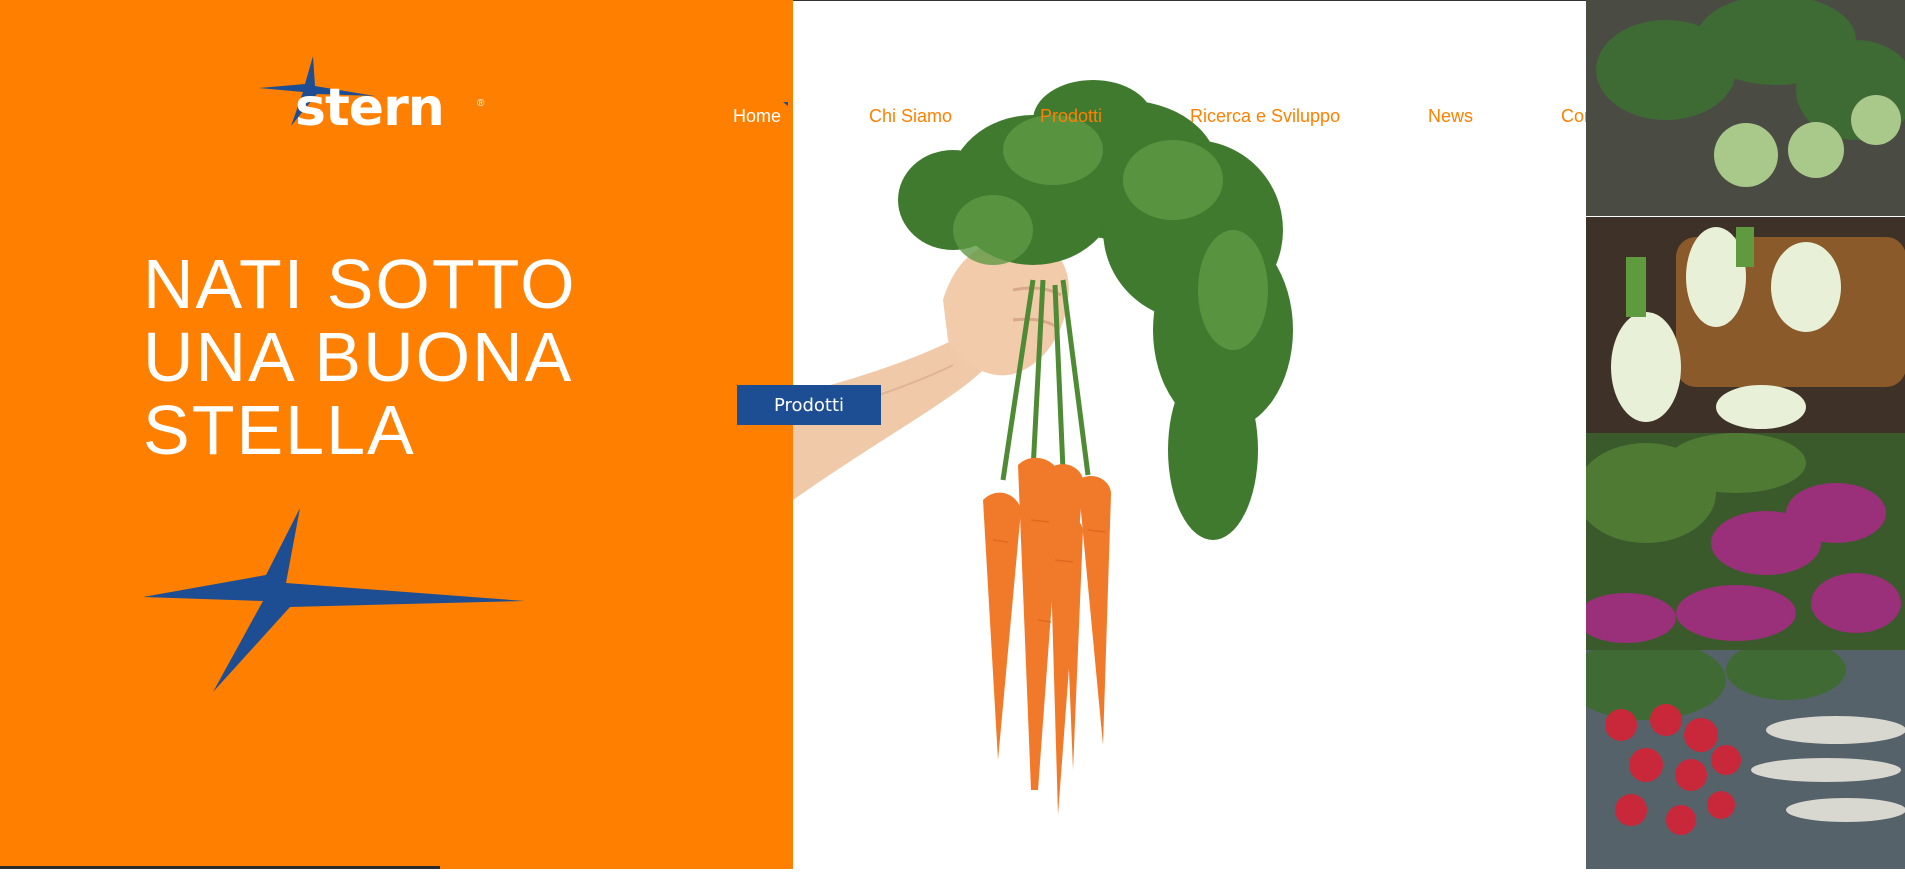 This screenshot has width=1905, height=874. What do you see at coordinates (1745, 108) in the screenshot?
I see `kohlrabi-image` at bounding box center [1745, 108].